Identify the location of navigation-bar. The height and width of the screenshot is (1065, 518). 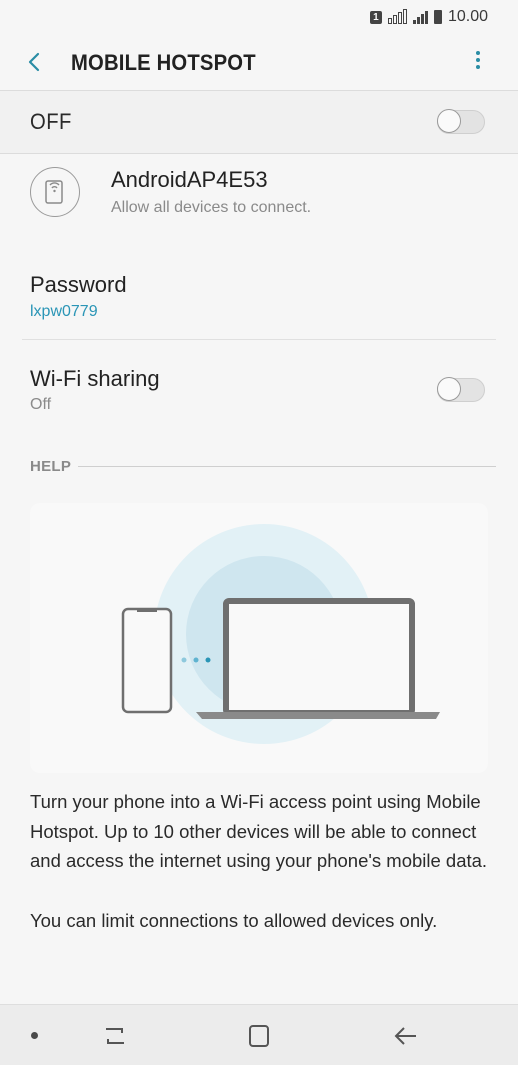
(259, 1034).